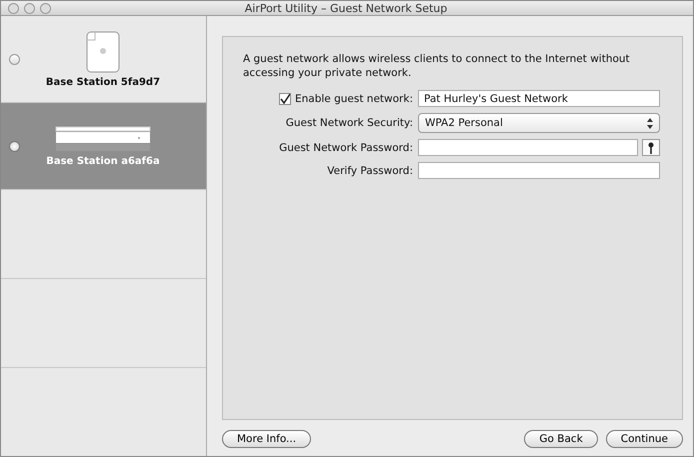 This screenshot has width=694, height=457. Describe the element at coordinates (103, 161) in the screenshot. I see `station-name: Base Station a6af6a` at that location.